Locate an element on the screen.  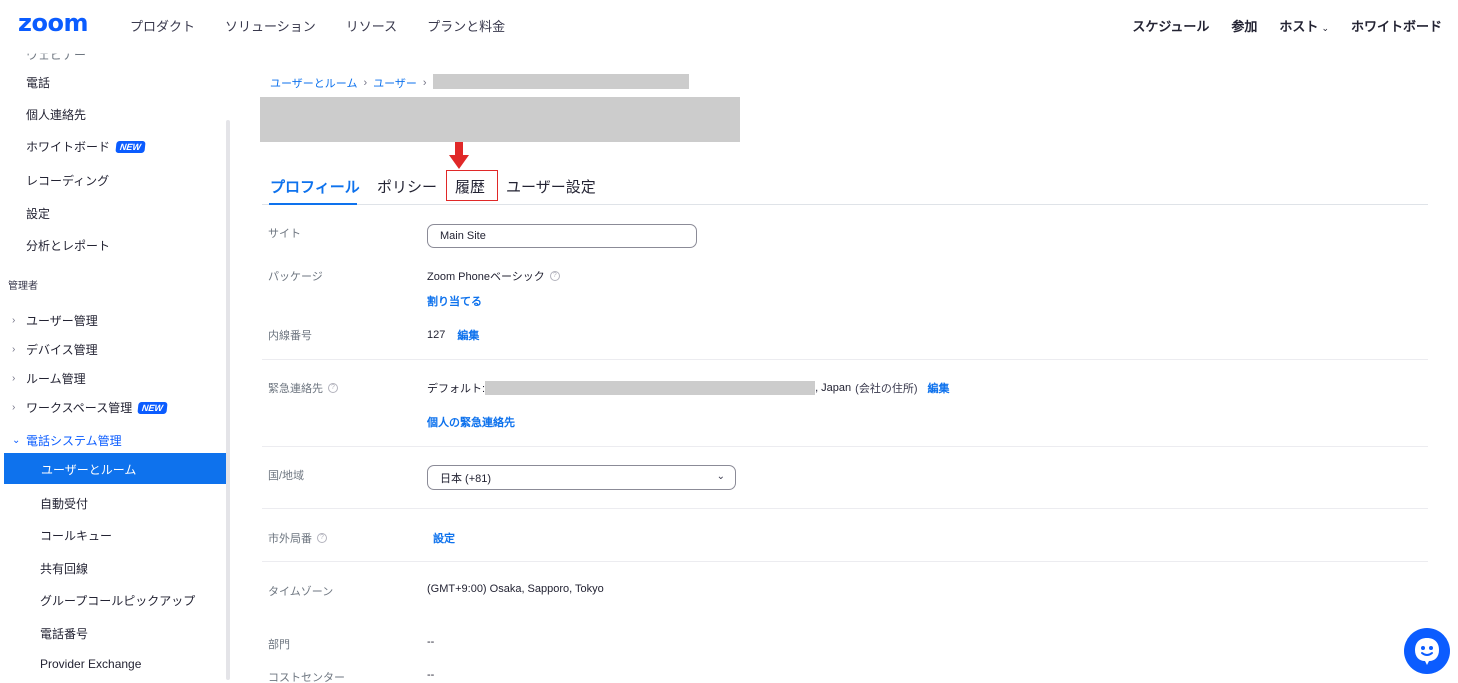
sidebar-group-label: ユーザー管理 is located at coordinates (62, 321).